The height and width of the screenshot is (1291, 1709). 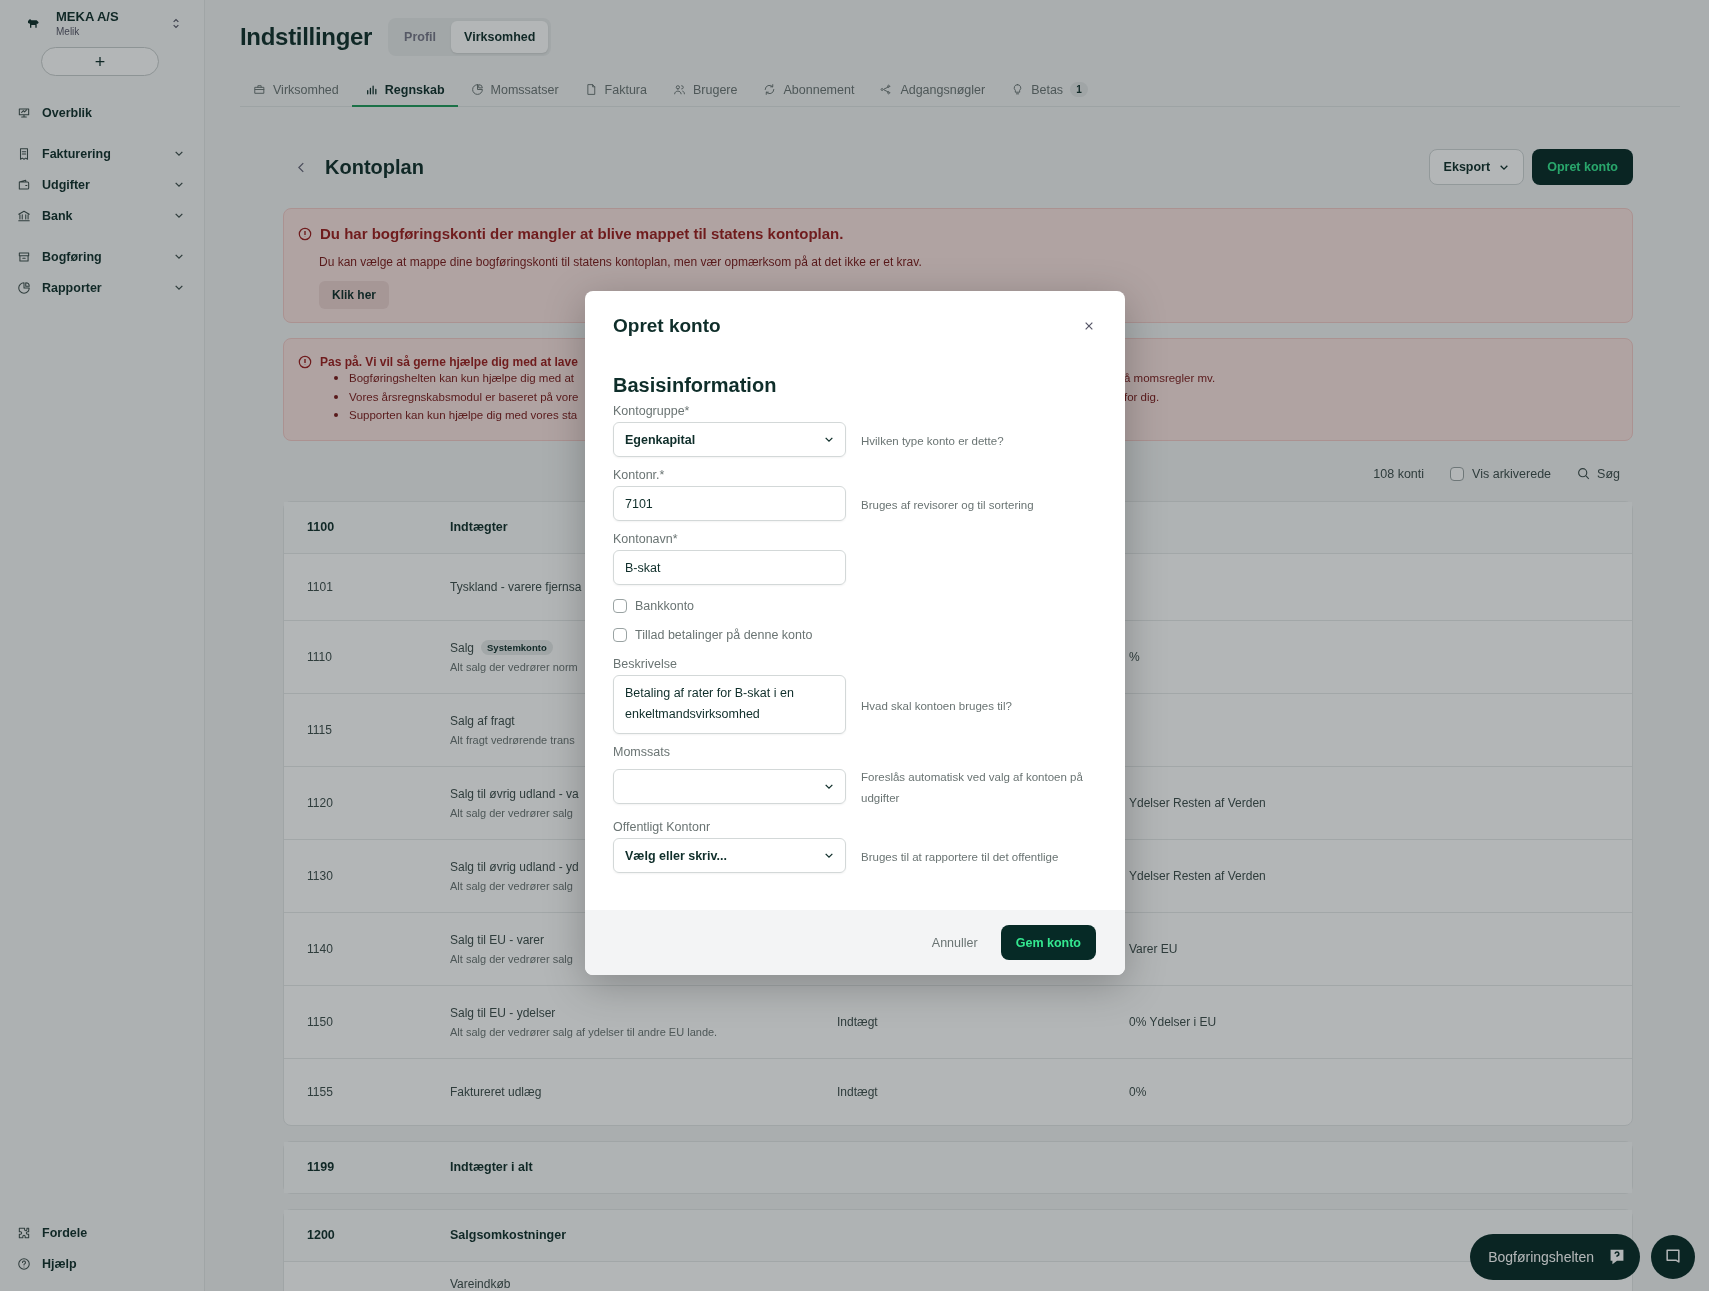 What do you see at coordinates (491, 1167) in the screenshot?
I see `table-cell: Indtægter i alt` at bounding box center [491, 1167].